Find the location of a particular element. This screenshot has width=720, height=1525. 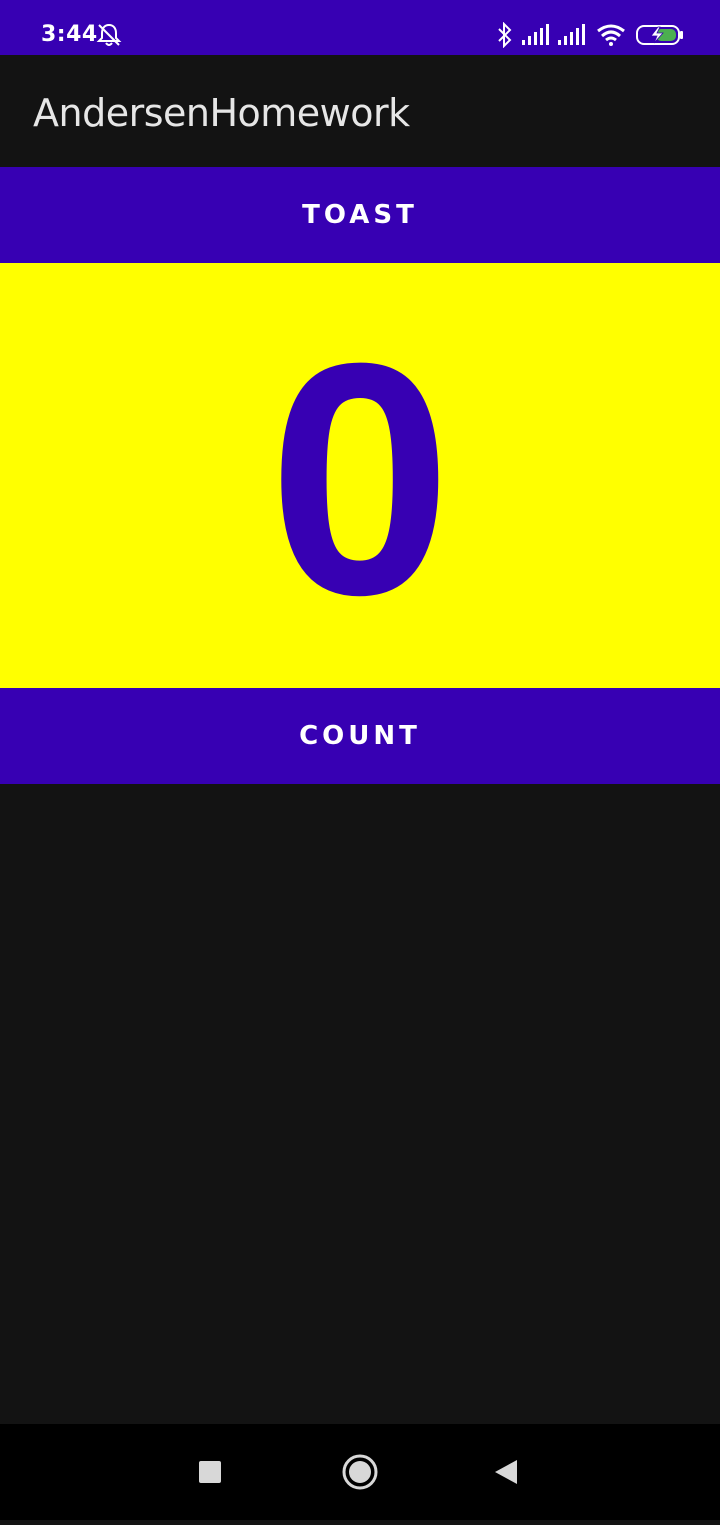

bluetooth-icon is located at coordinates (505, 37).